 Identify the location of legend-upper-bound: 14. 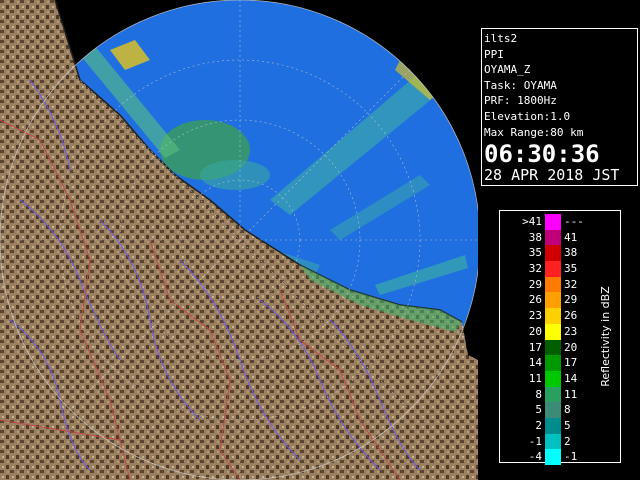
(571, 378).